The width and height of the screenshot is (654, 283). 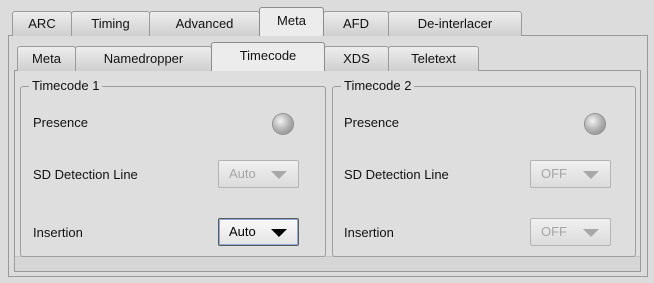 What do you see at coordinates (283, 124) in the screenshot?
I see `timecode-1-presence-led-icon` at bounding box center [283, 124].